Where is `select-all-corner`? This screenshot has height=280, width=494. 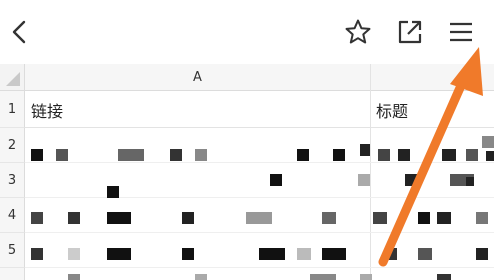 select-all-corner is located at coordinates (12, 77).